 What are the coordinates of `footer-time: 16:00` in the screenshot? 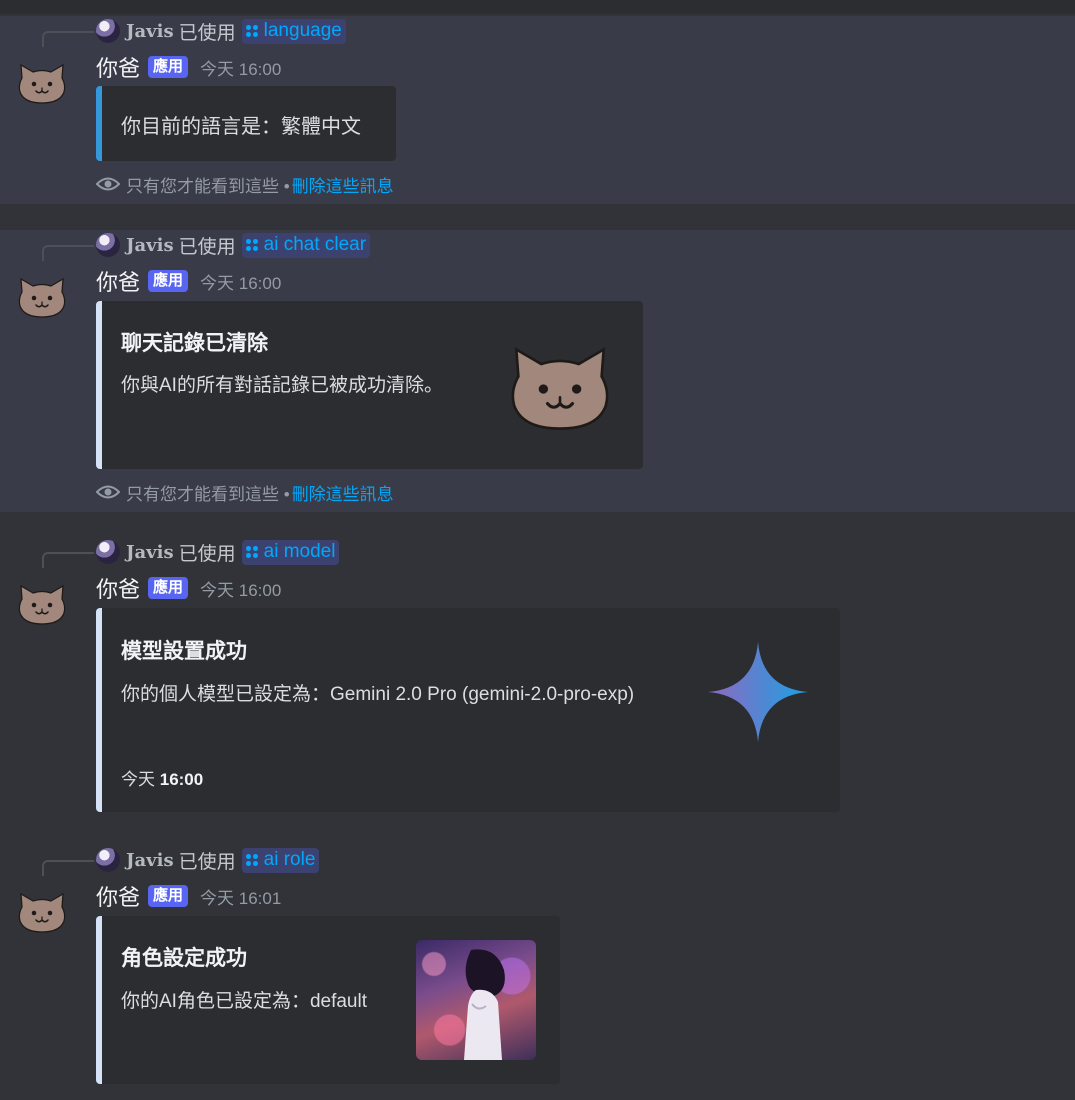 It's located at (181, 779).